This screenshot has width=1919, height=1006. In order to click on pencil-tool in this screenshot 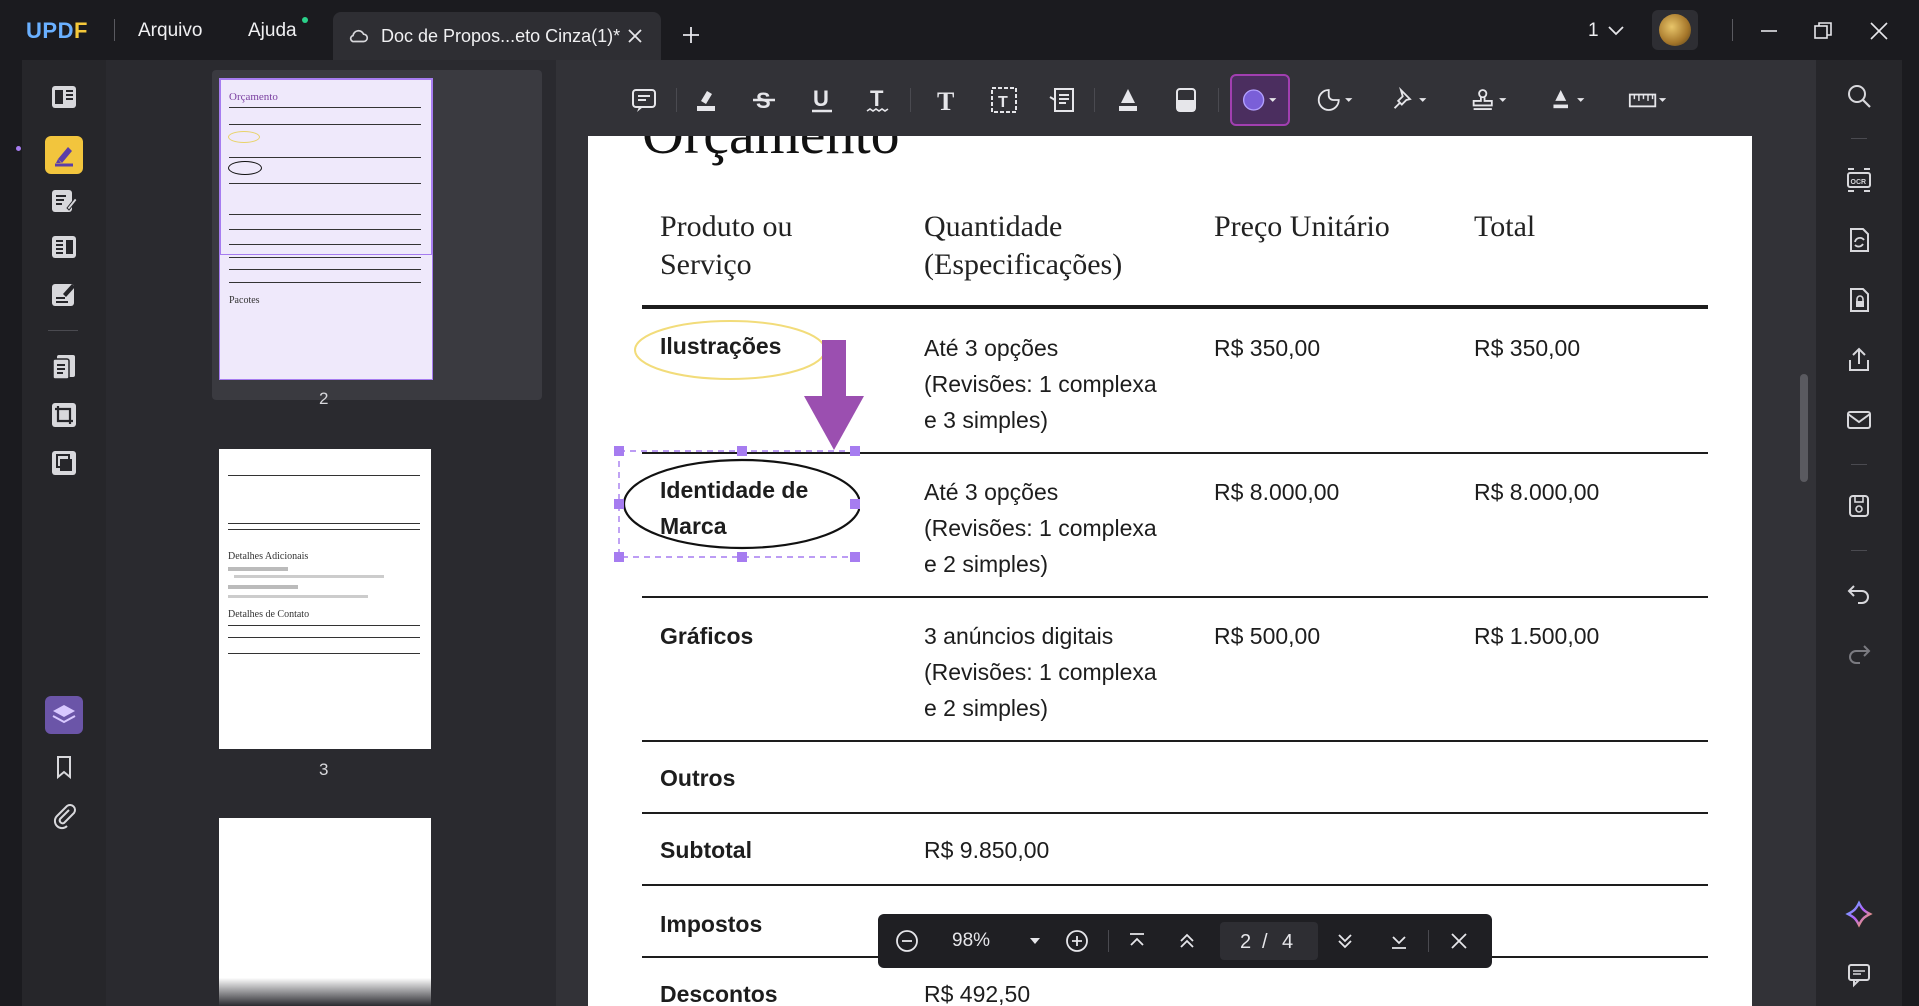, I will do `click(1128, 100)`.